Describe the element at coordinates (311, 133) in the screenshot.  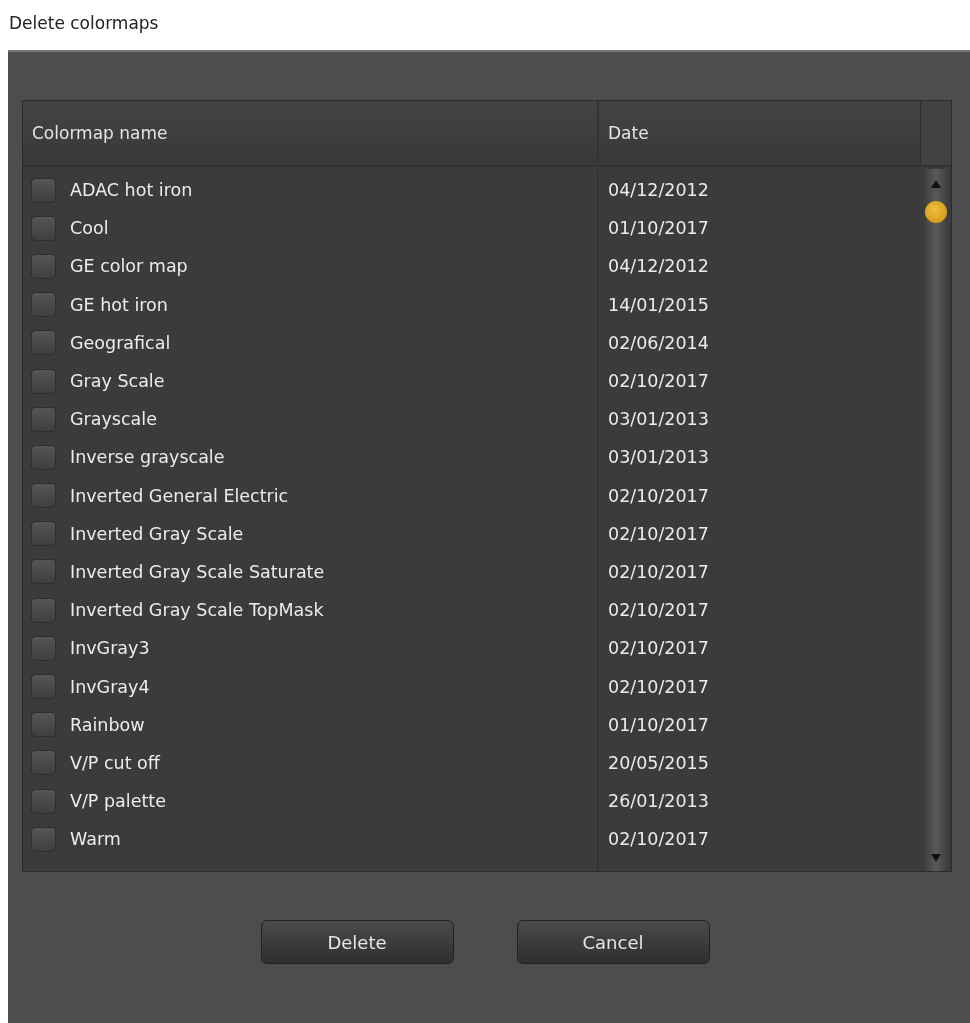
I see `column-header: Colormap name` at that location.